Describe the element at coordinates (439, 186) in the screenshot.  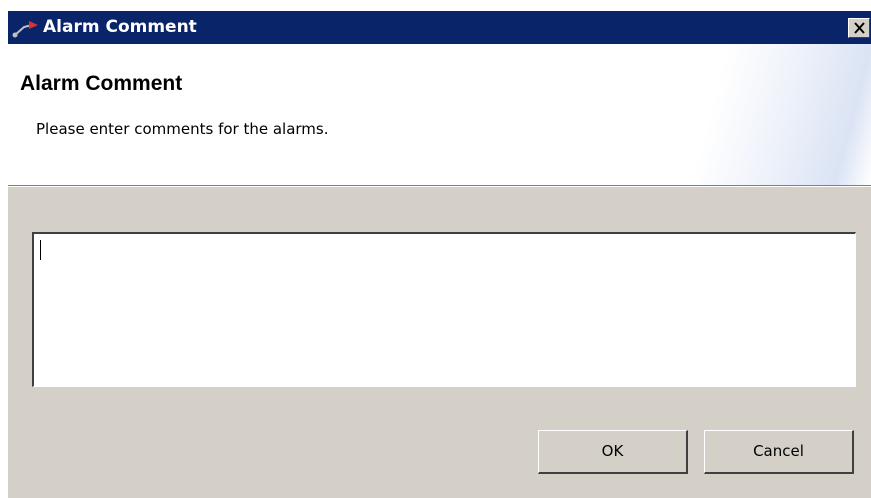
I see `header-separator` at that location.